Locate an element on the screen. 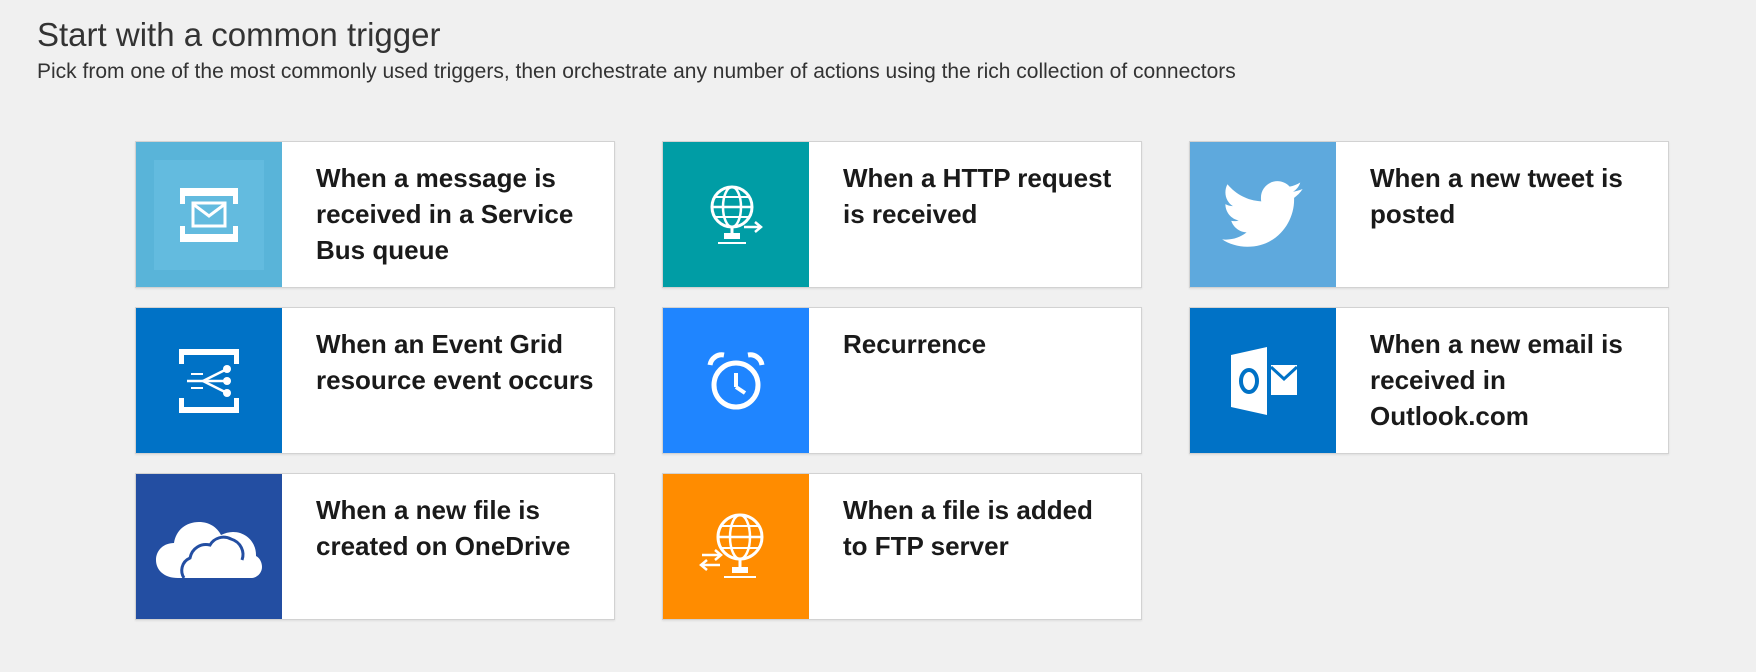 The height and width of the screenshot is (672, 1756). event-grid-icon is located at coordinates (209, 380).